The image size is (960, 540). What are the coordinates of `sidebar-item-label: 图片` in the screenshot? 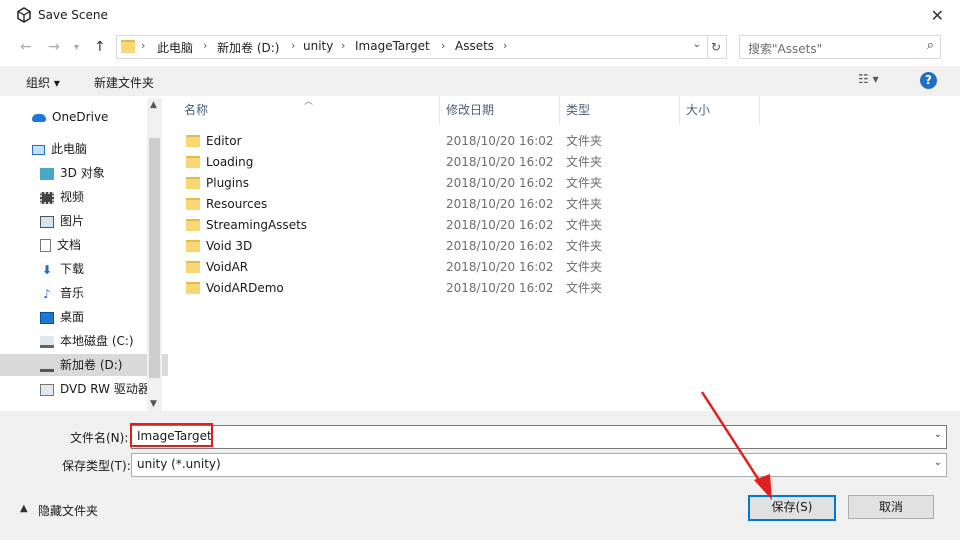 It's located at (72, 221).